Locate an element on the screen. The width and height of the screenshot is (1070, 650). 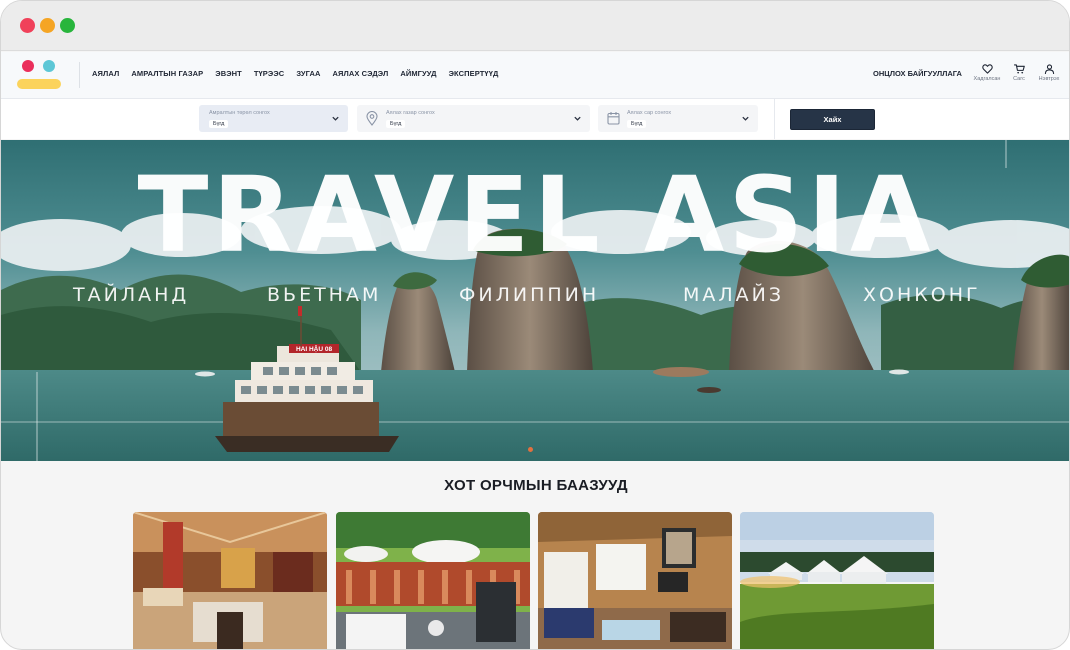
hero-countries: ТАЙЛАНД ВЬЕТНАМ ФИЛИППИН МАЛАЙЗ ХОНКОНГ is located at coordinates (535, 295).